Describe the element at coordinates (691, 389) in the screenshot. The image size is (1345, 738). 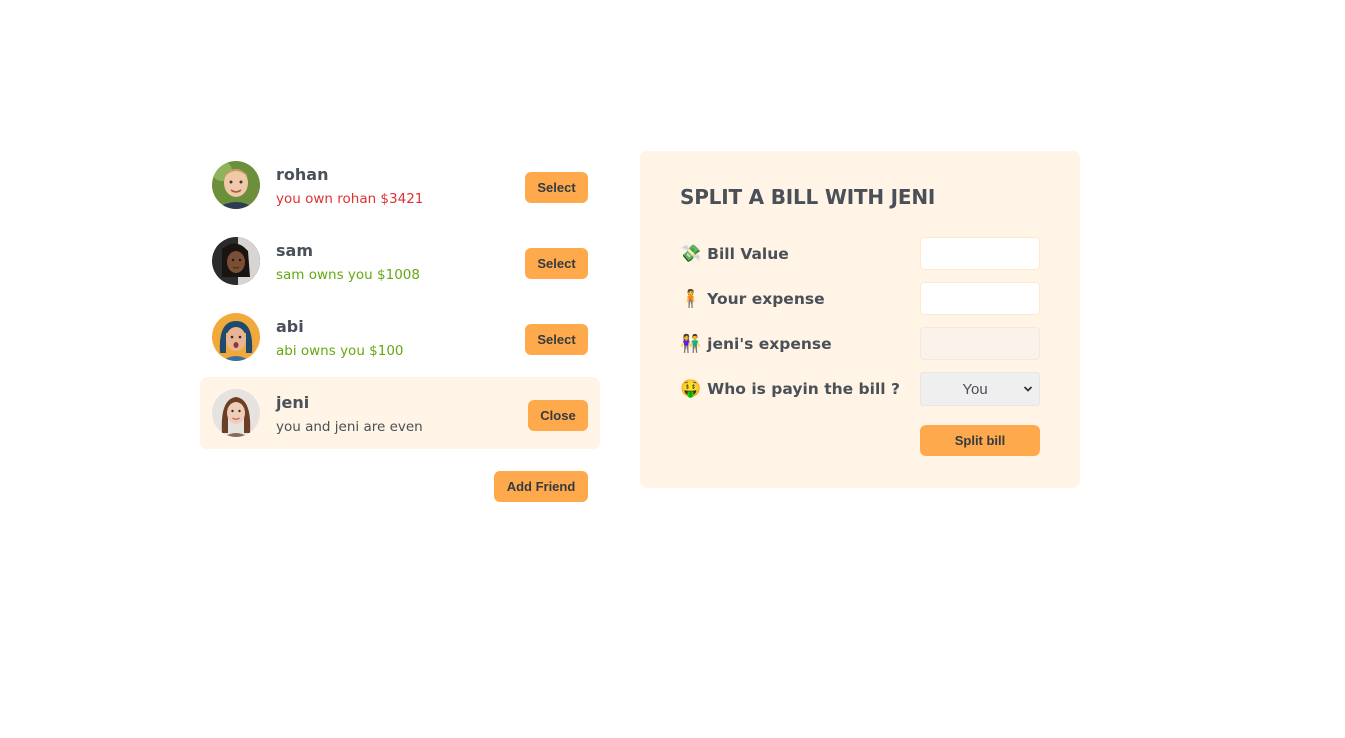
I see `money-mouth-face-icon: 🤑` at that location.